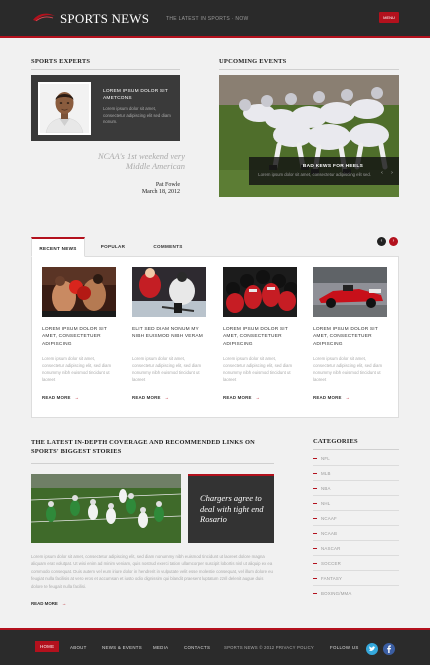 The height and width of the screenshot is (665, 430). Describe the element at coordinates (331, 548) in the screenshot. I see `category-label: NASCAR` at that location.